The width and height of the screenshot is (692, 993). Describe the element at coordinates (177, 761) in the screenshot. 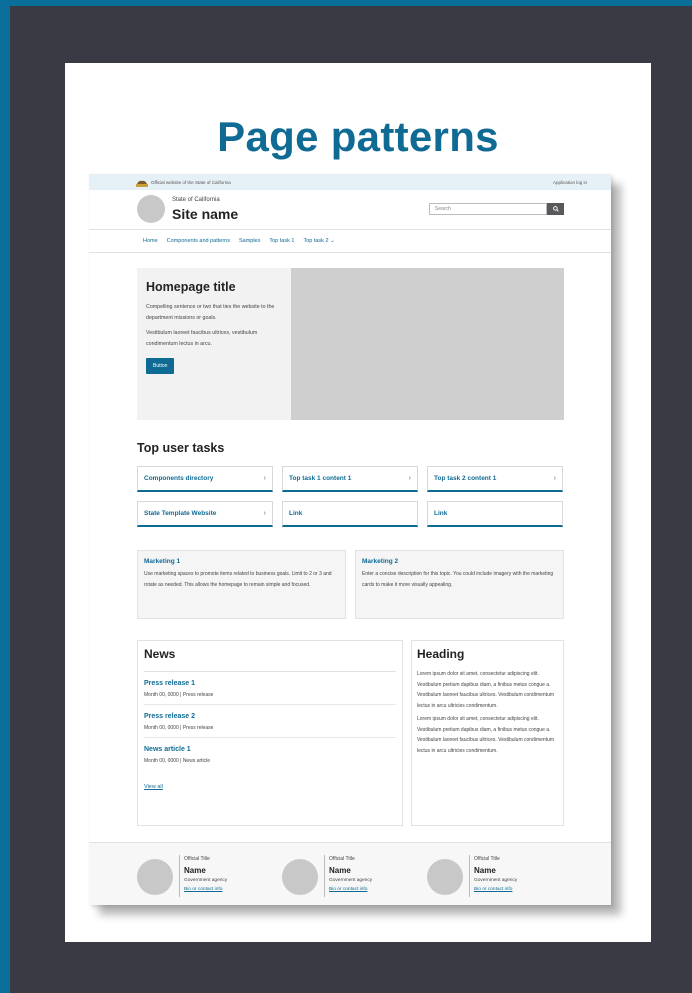

I see `news-item-meta: Month 00, 0000 | News article` at that location.